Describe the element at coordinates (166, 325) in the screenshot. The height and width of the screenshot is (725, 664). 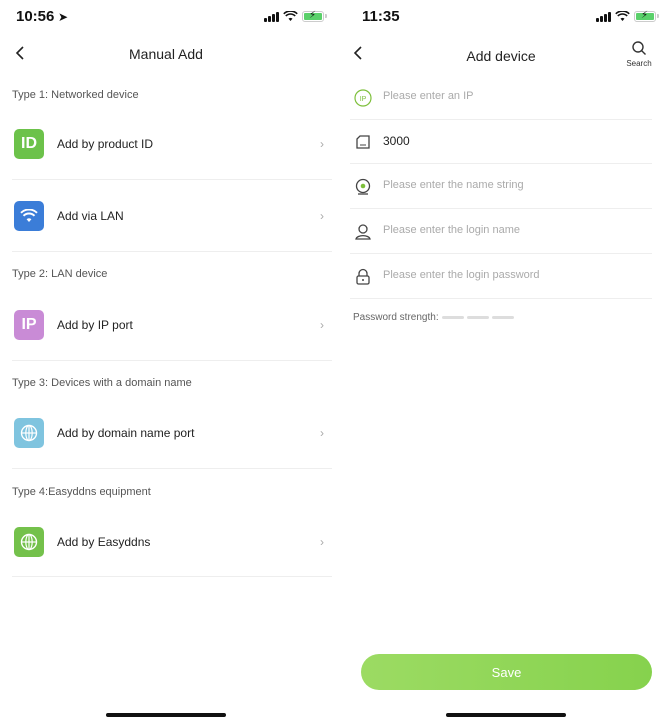
I see `add-by-ip-port-item: IP Add by IP port ›` at that location.